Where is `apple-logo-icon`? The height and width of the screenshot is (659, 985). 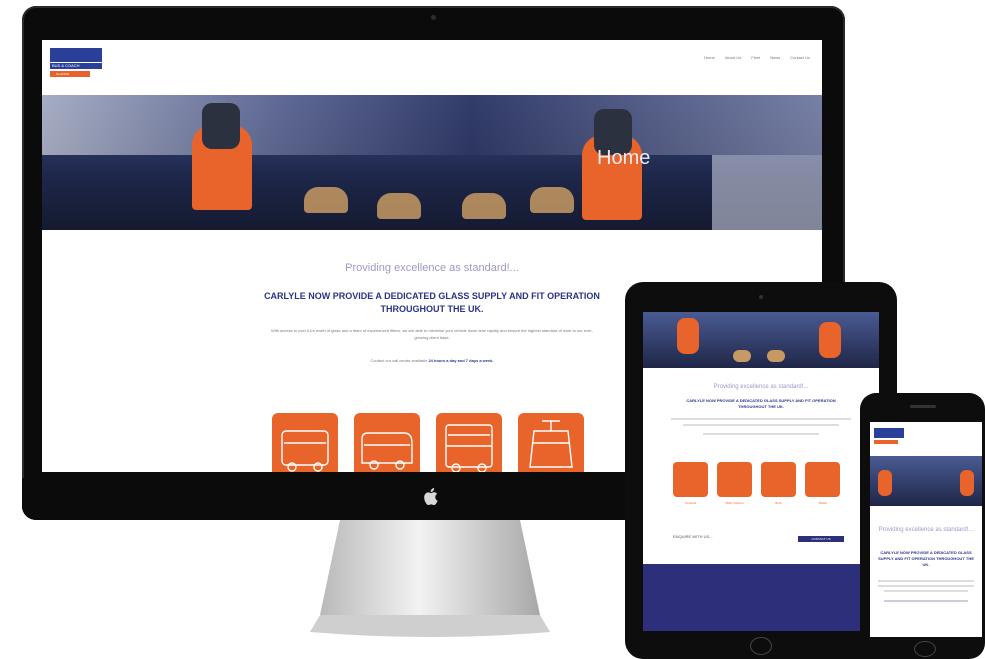
apple-logo-icon is located at coordinates (431, 496).